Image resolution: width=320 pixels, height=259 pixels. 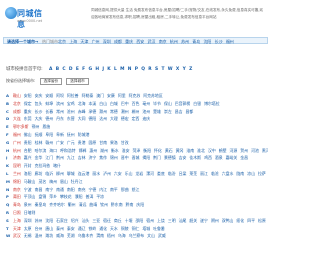 I want to click on hot-city-link: 上海, so click(x=73, y=41).